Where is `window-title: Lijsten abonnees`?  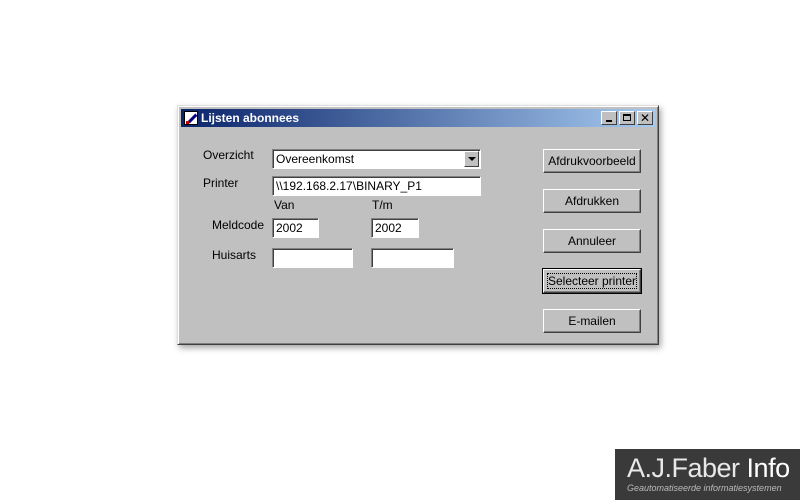
window-title: Lijsten abonnees is located at coordinates (250, 118).